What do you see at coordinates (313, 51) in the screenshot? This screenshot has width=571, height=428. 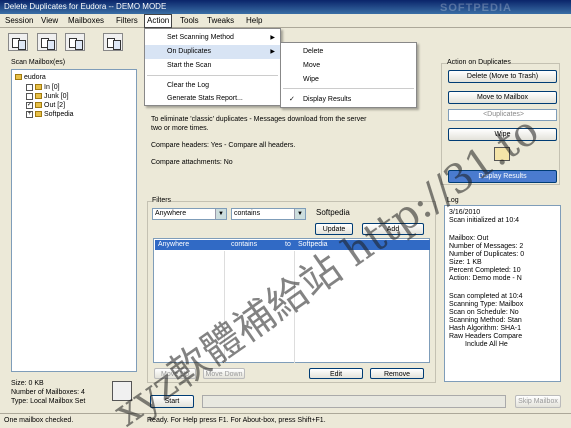 I see `menu-item-label: Delete` at bounding box center [313, 51].